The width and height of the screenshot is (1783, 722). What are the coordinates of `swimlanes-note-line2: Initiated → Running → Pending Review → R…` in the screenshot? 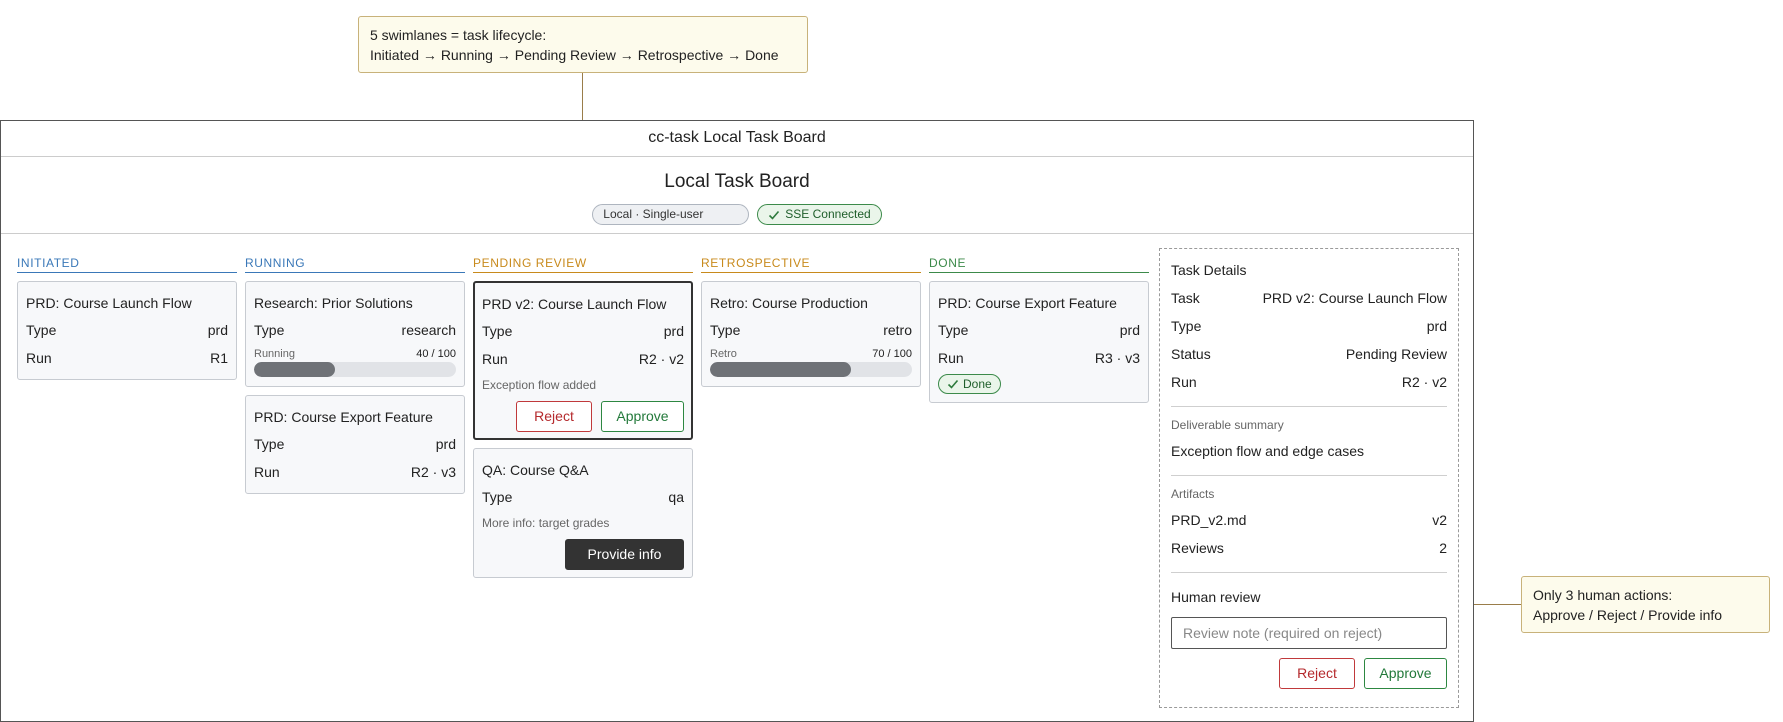 It's located at (574, 55).